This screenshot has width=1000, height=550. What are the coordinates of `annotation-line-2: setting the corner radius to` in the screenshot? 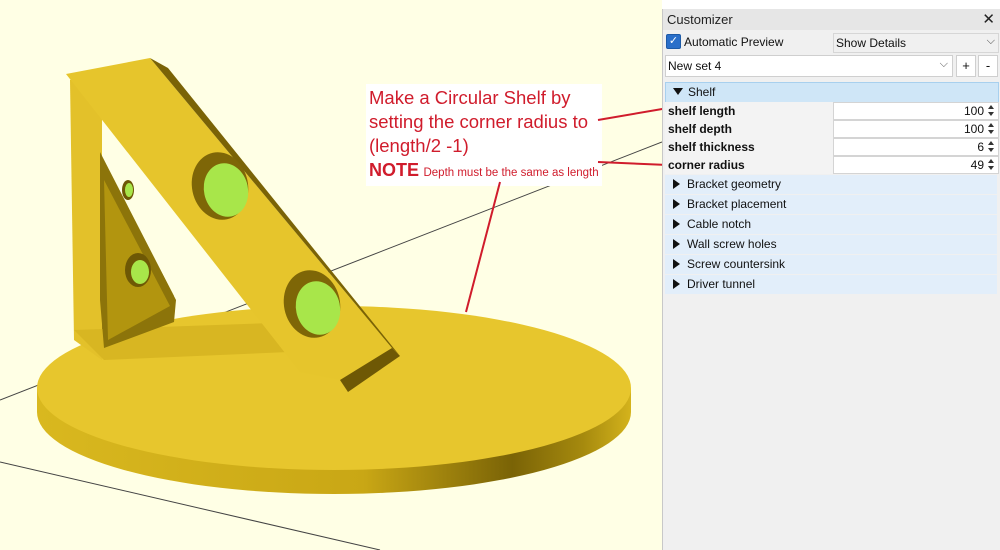 It's located at (479, 121).